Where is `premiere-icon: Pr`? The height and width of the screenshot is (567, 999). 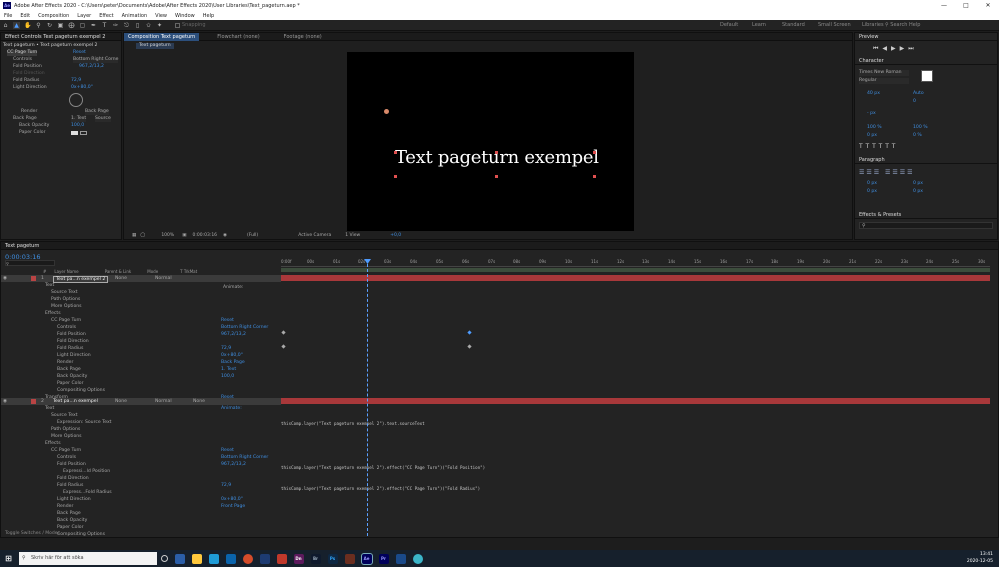 premiere-icon: Pr is located at coordinates (383, 558).